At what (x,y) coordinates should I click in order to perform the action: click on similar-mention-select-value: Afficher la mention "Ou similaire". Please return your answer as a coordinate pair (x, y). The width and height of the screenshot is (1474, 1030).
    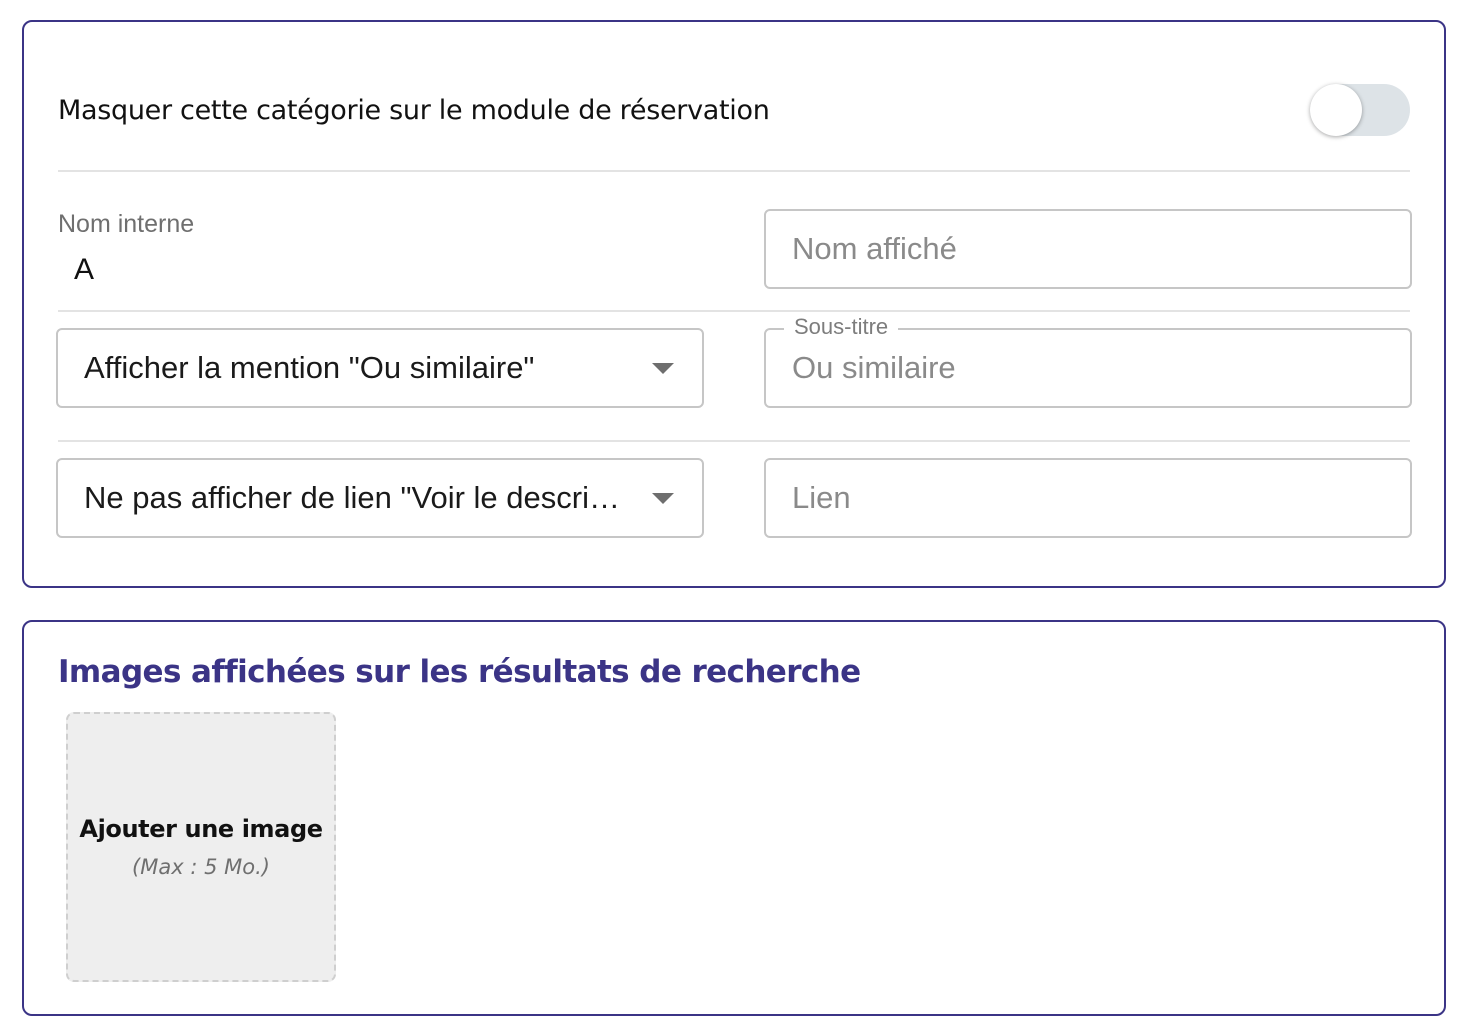
    Looking at the image, I should click on (309, 367).